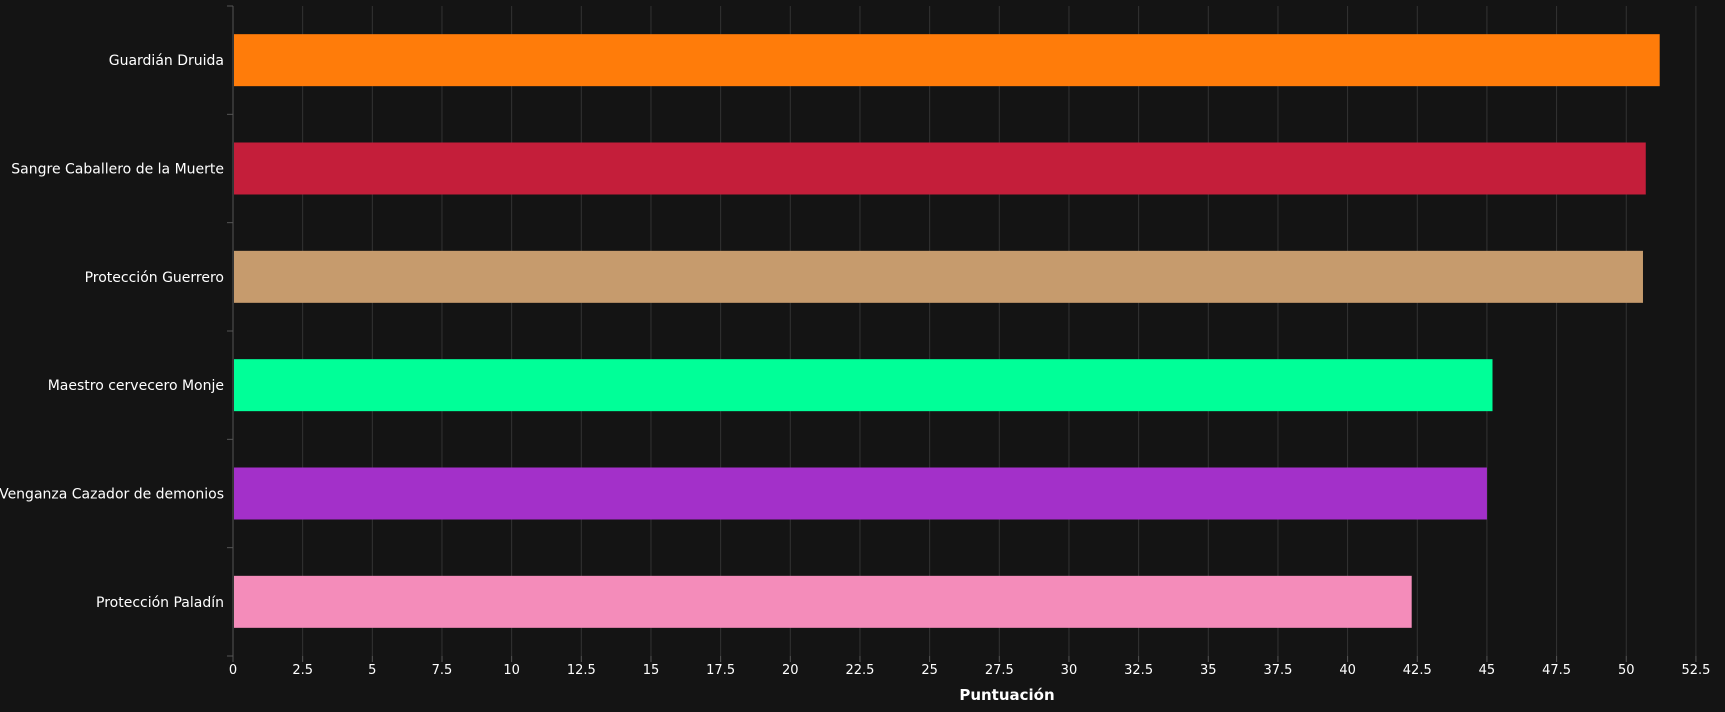 The height and width of the screenshot is (712, 1725). I want to click on category-label: Protección Guerrero, so click(154, 278).